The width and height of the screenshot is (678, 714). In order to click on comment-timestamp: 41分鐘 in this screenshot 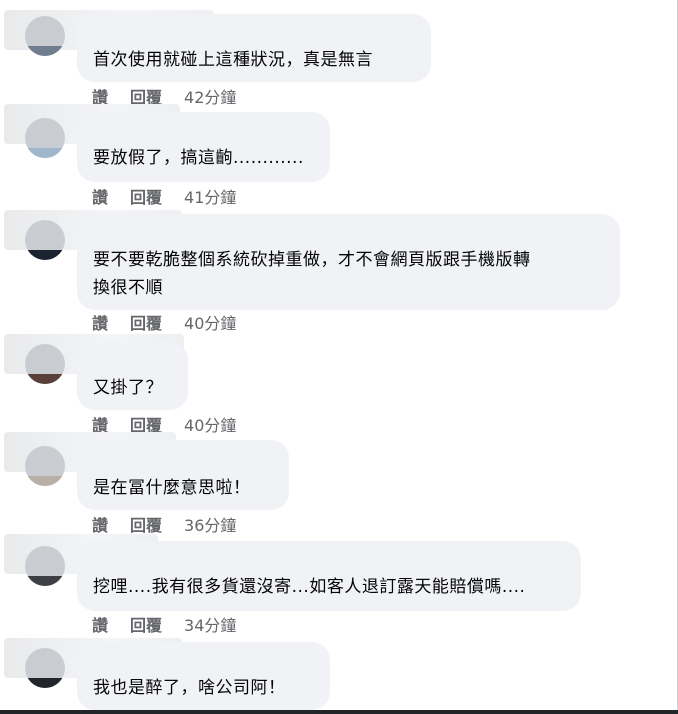, I will do `click(210, 196)`.